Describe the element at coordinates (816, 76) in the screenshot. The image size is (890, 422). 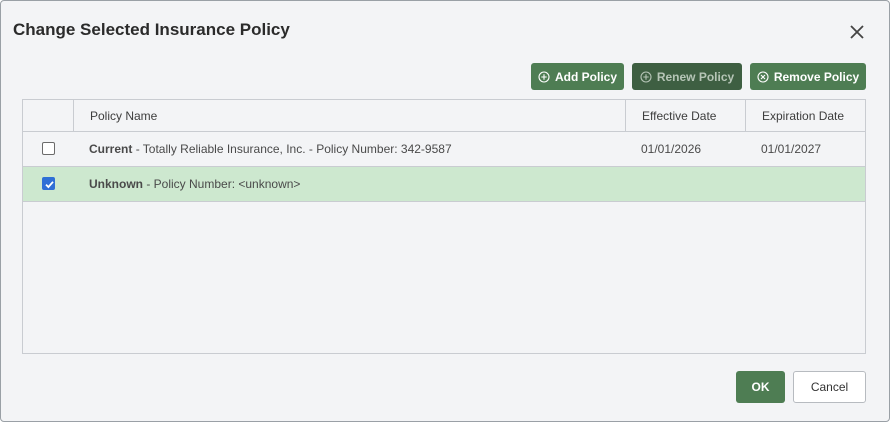
I see `remove-policy-label: Remove Policy` at that location.